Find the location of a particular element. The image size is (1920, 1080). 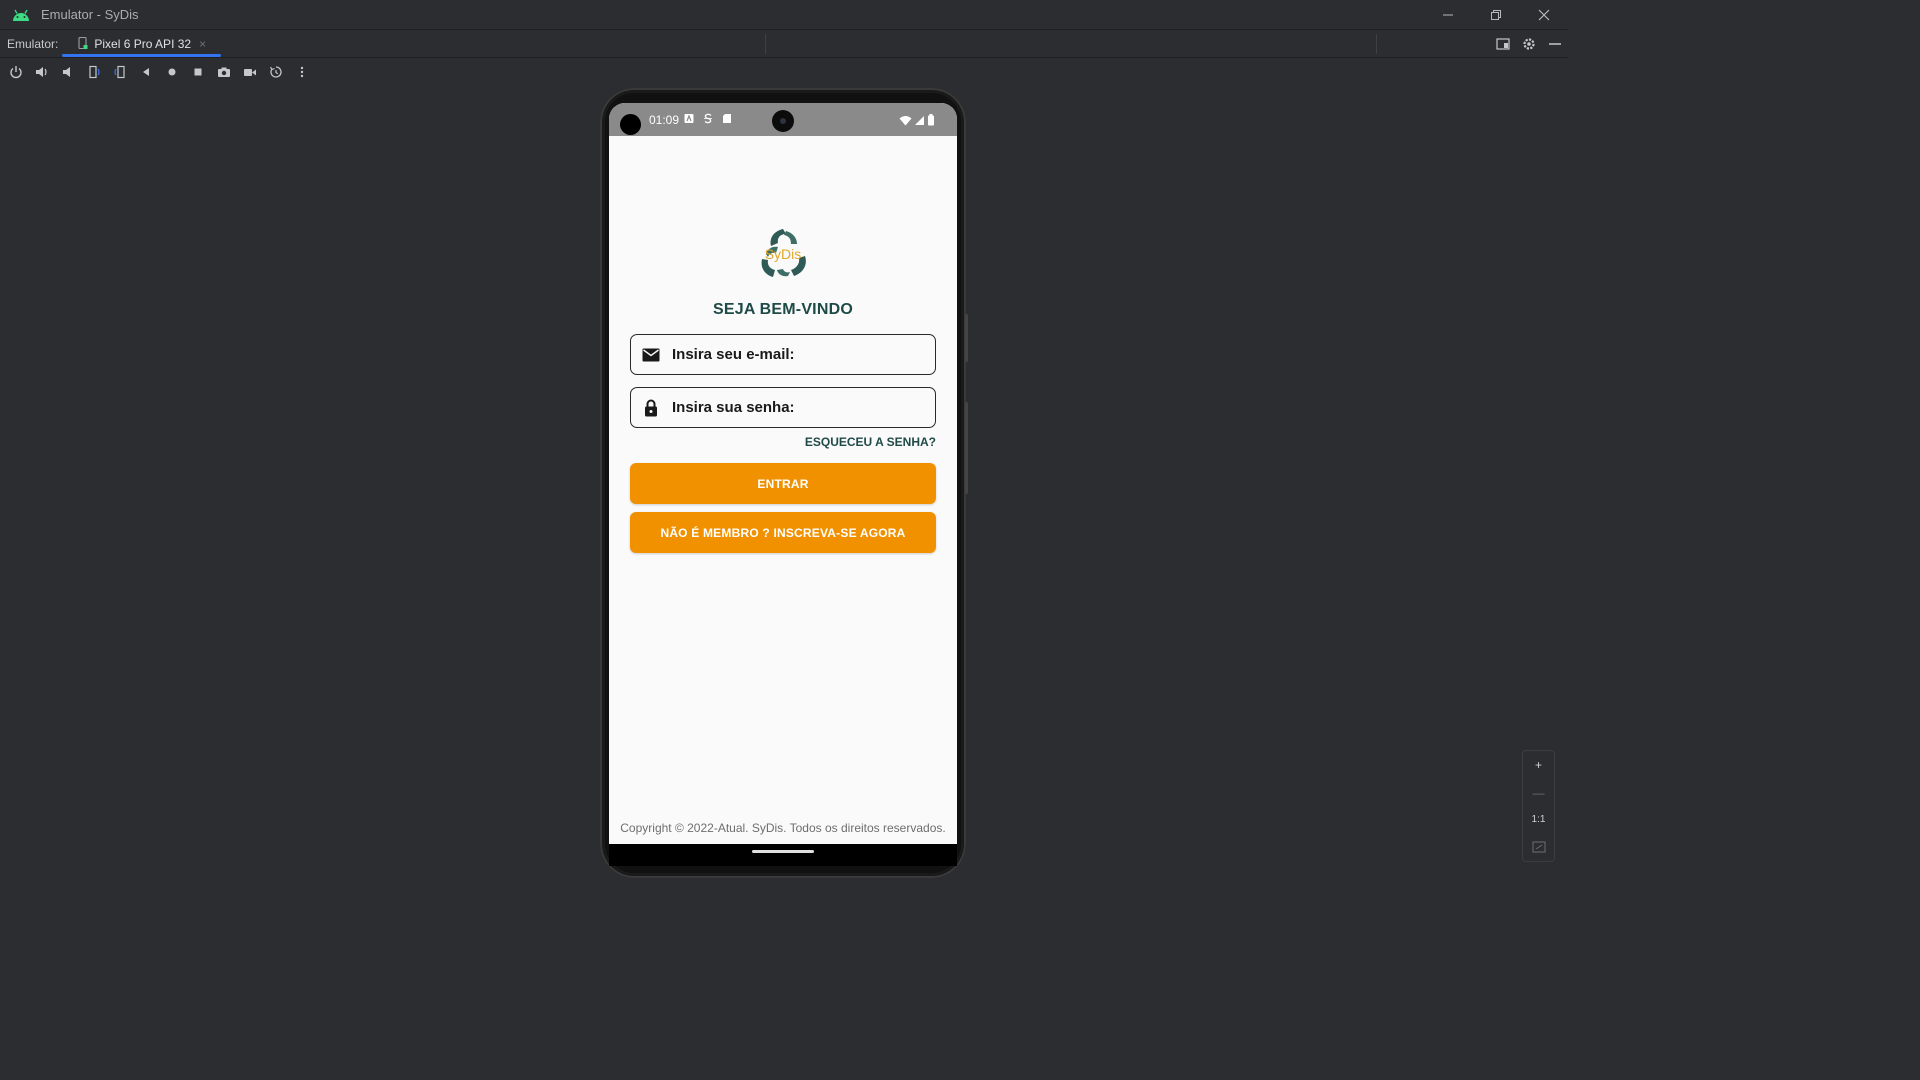

screenshot-button is located at coordinates (224, 72).